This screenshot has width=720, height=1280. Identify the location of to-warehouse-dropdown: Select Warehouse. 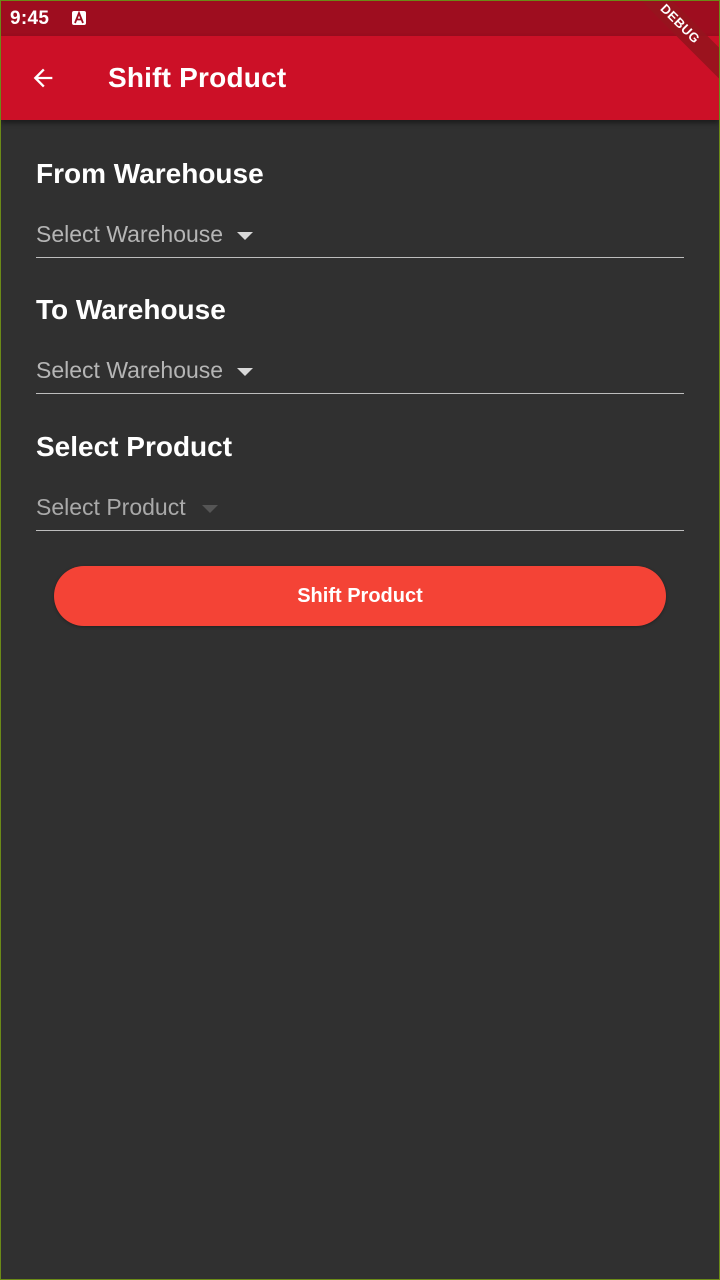
(360, 370).